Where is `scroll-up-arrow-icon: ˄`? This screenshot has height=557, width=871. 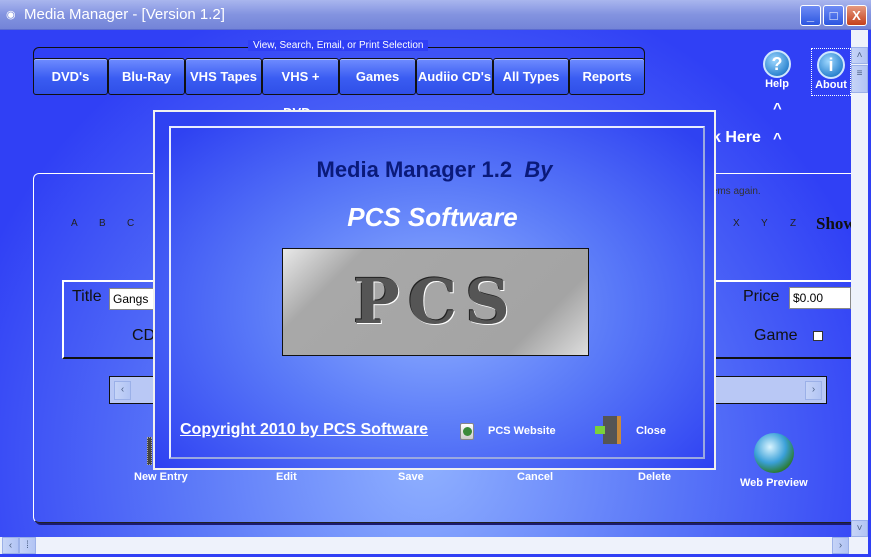
scroll-up-arrow-icon: ˄ is located at coordinates (859, 55).